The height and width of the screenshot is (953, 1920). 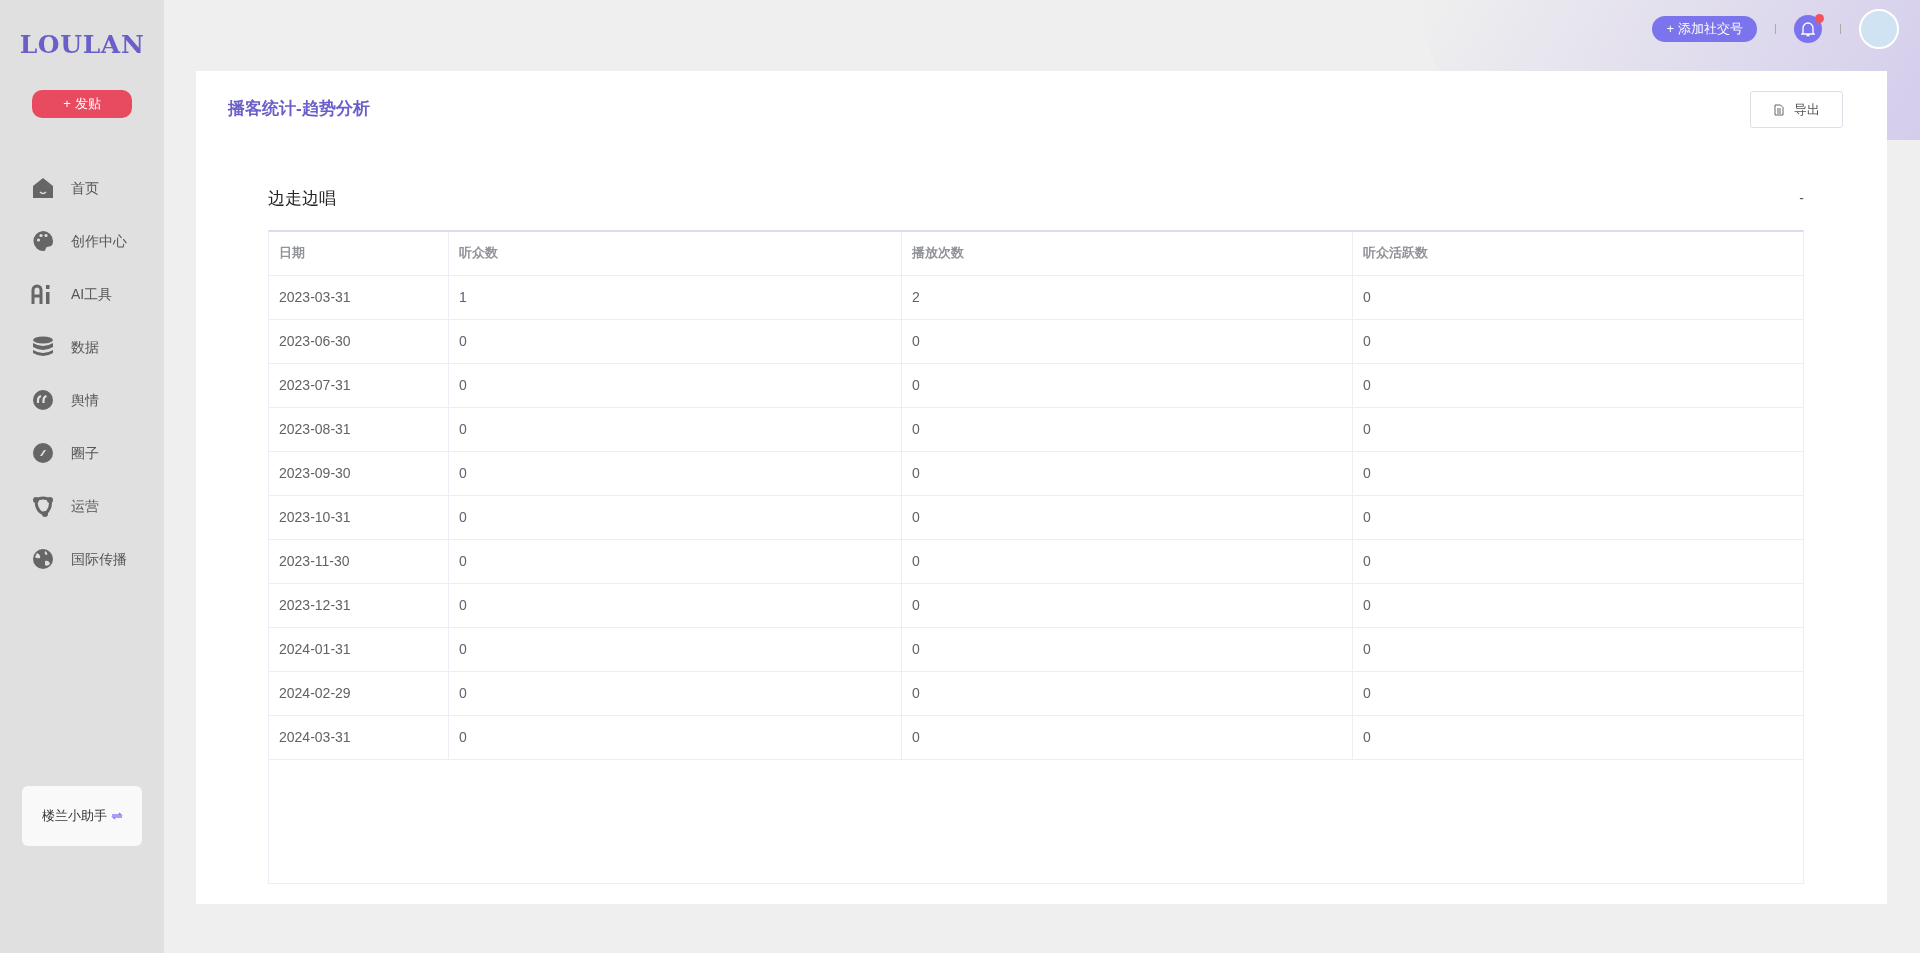 I want to click on nav-item: AI工具, so click(x=97, y=294).